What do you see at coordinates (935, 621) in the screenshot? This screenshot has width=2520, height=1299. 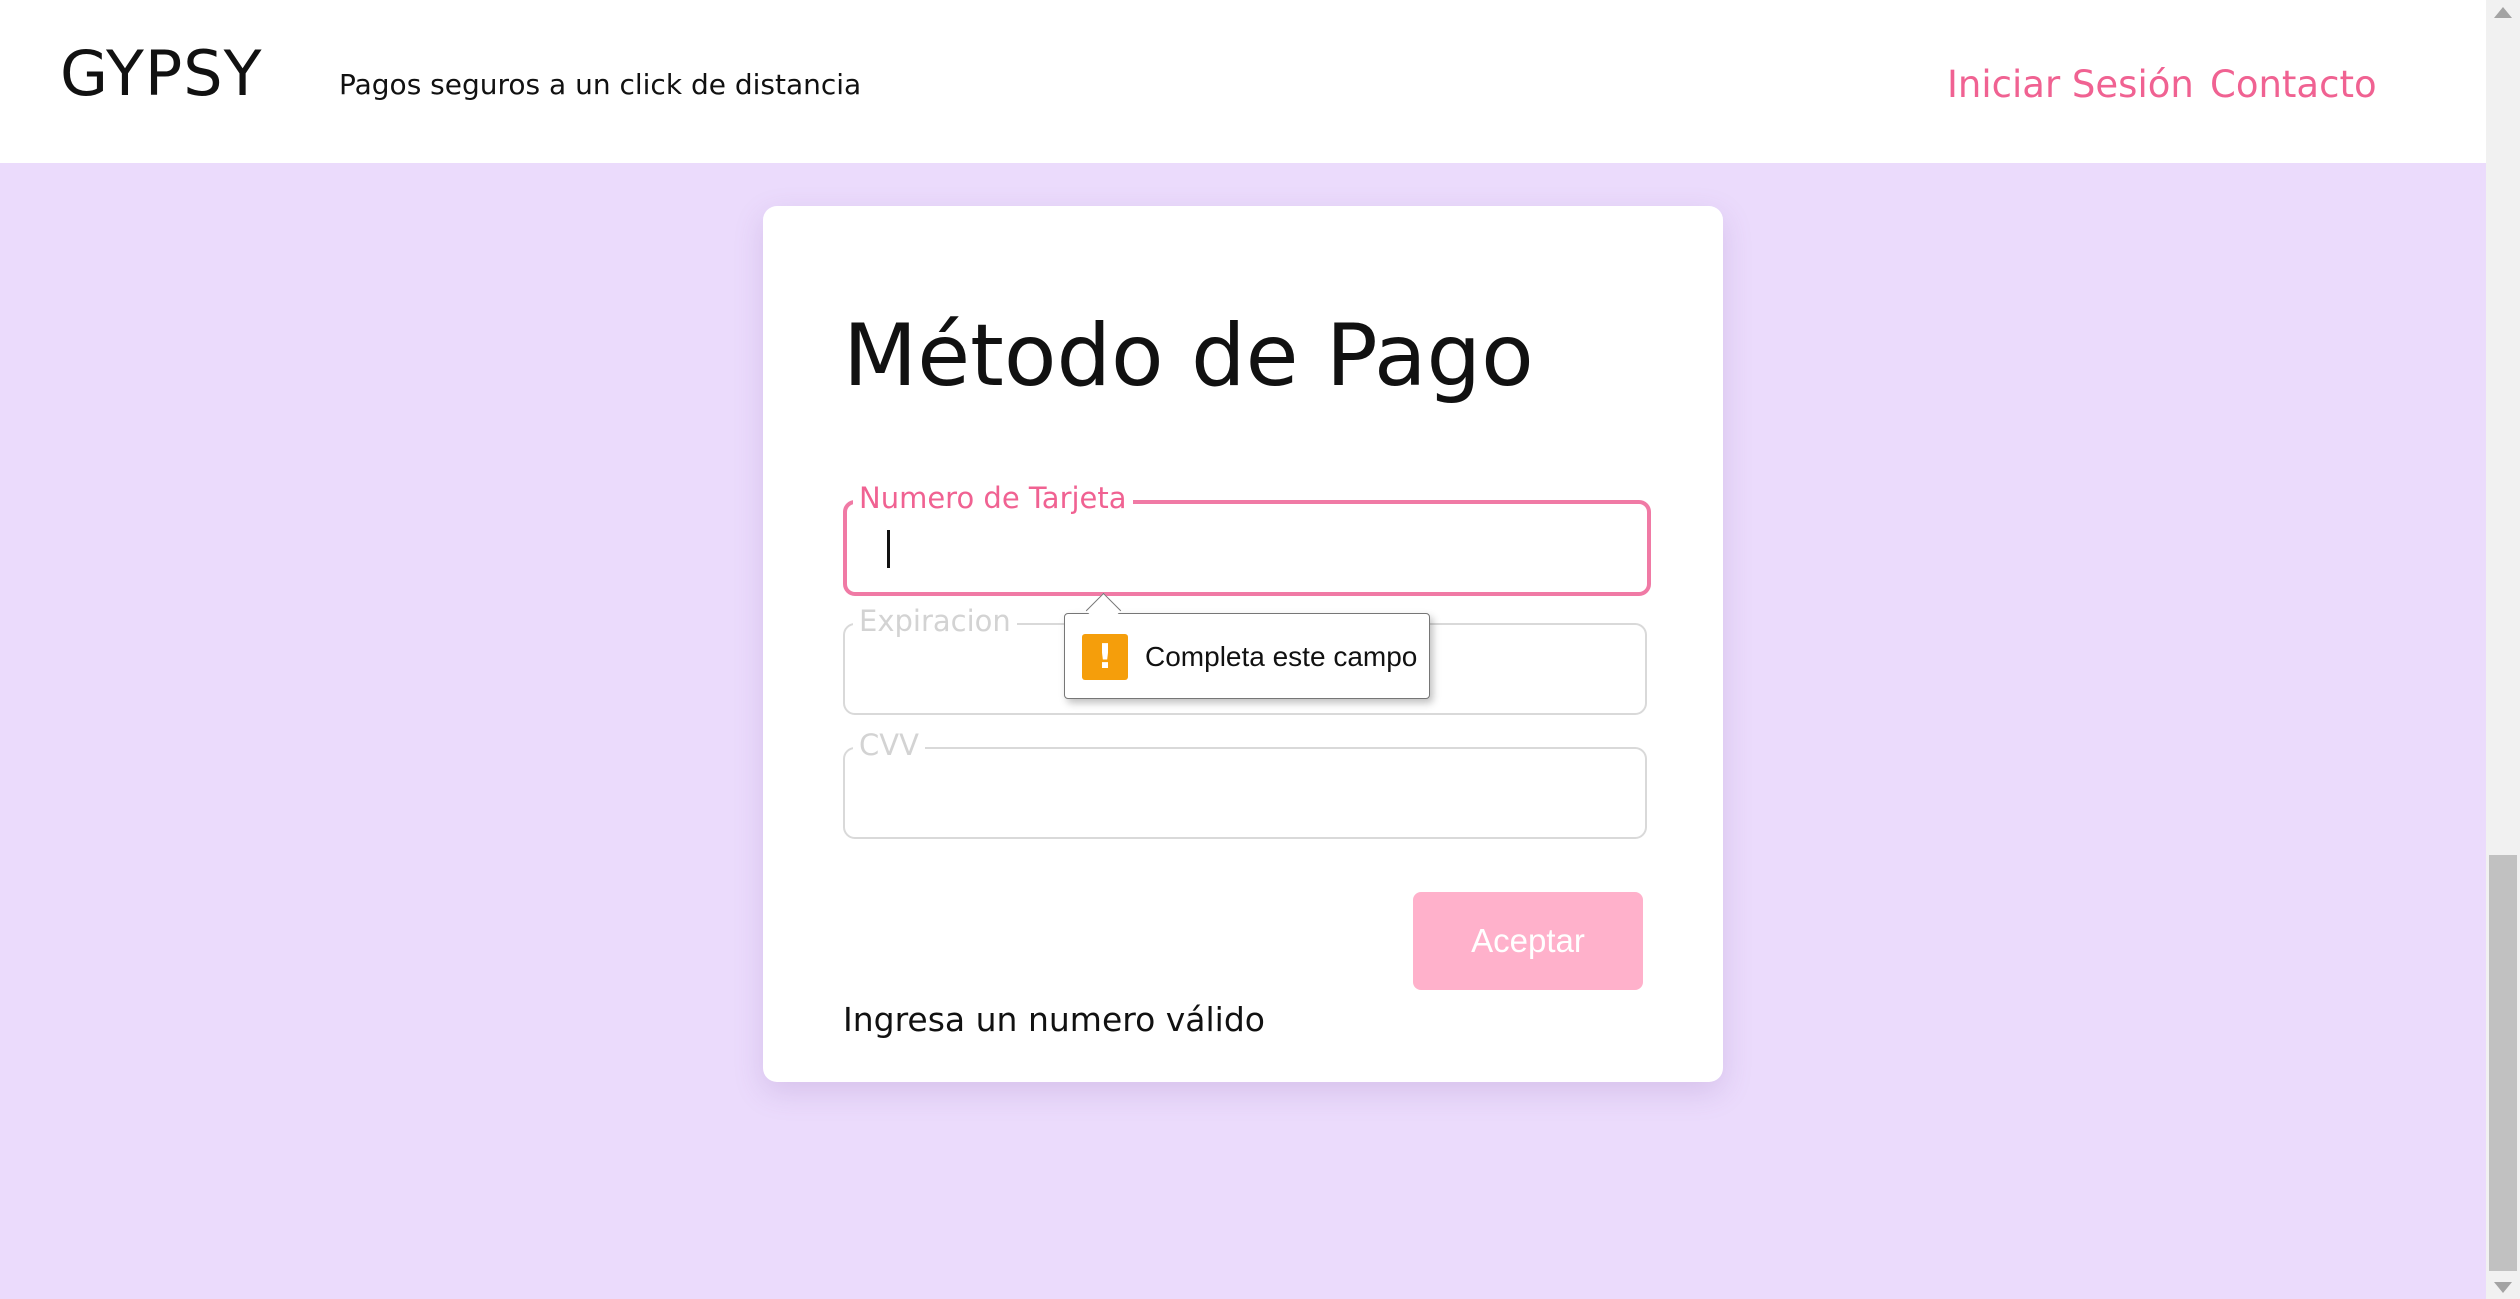 I see `expiration-label: Expiracion` at bounding box center [935, 621].